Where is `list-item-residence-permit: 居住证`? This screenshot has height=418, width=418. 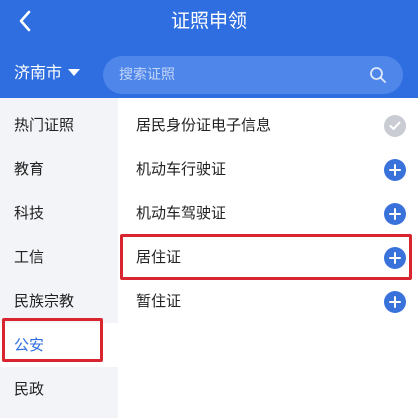
list-item-residence-permit: 居住证 is located at coordinates (268, 257).